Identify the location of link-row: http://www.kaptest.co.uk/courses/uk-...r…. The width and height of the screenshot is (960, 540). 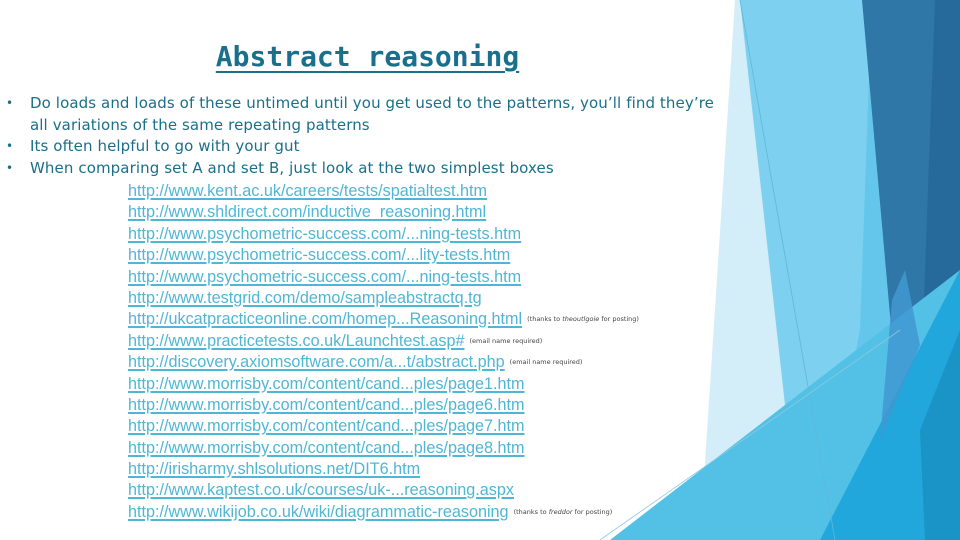
(383, 490).